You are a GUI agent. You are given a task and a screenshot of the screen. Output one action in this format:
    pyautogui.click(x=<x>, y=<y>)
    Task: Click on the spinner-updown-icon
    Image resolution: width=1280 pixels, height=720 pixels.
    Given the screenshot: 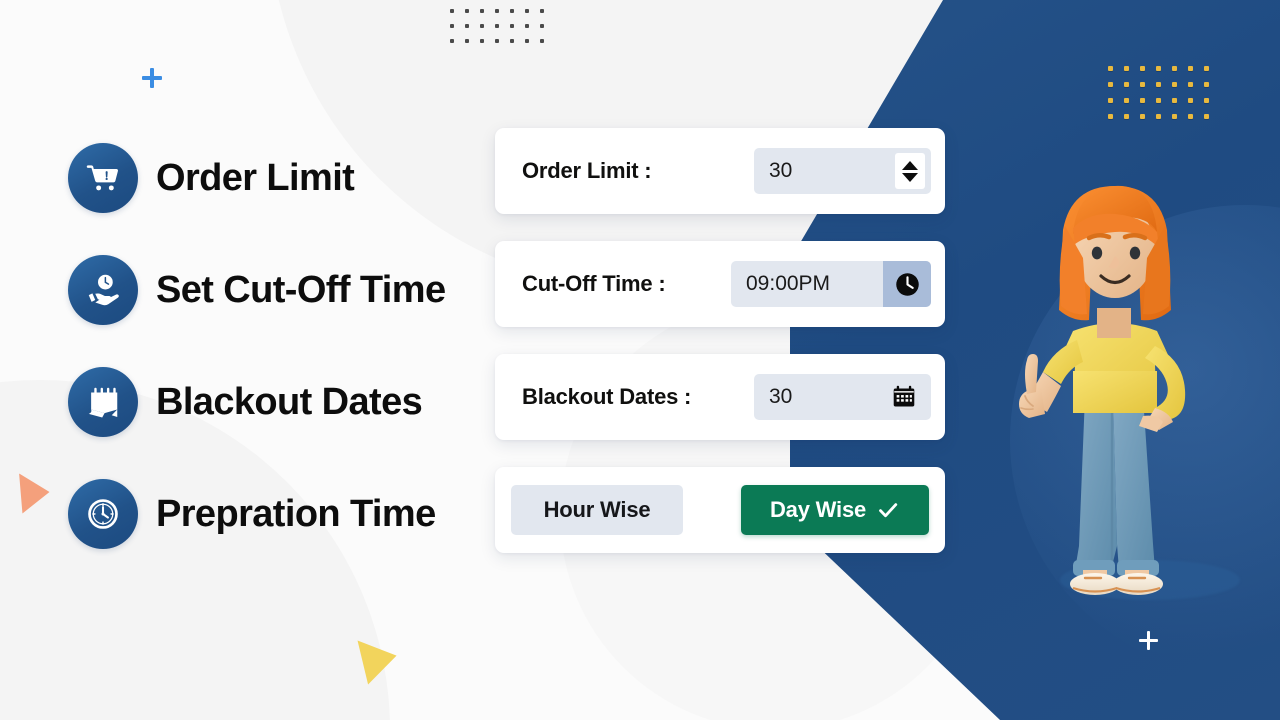 What is the action you would take?
    pyautogui.click(x=910, y=171)
    